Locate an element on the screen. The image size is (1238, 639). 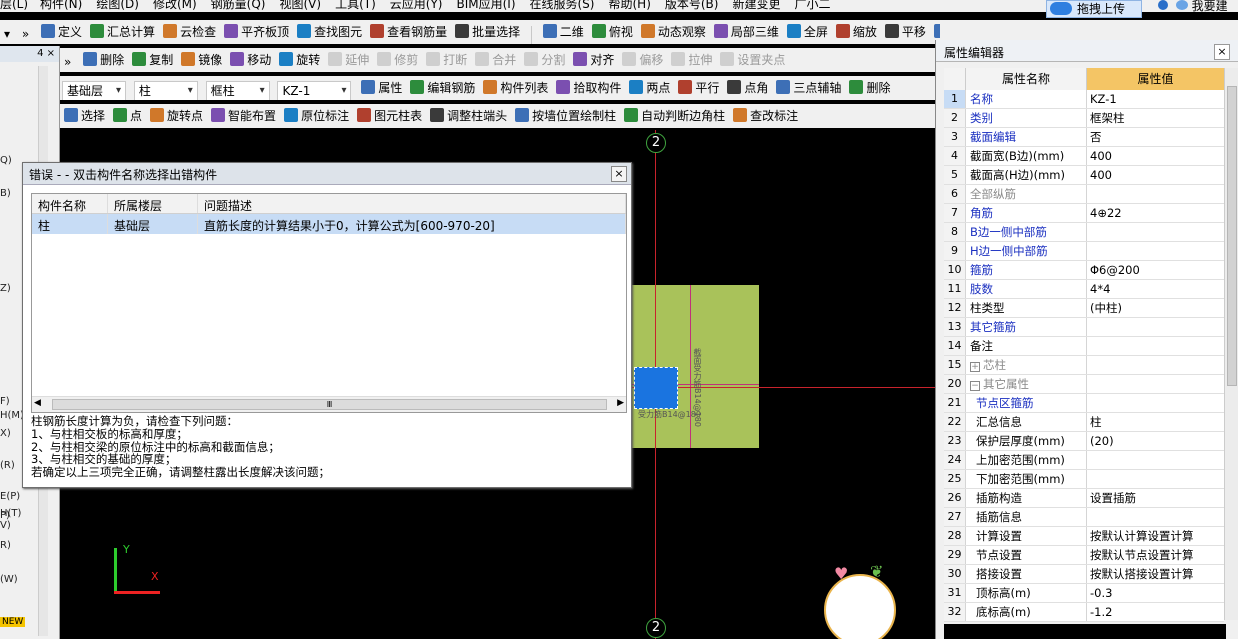
property-value: 4*4 is located at coordinates (1155, 289).